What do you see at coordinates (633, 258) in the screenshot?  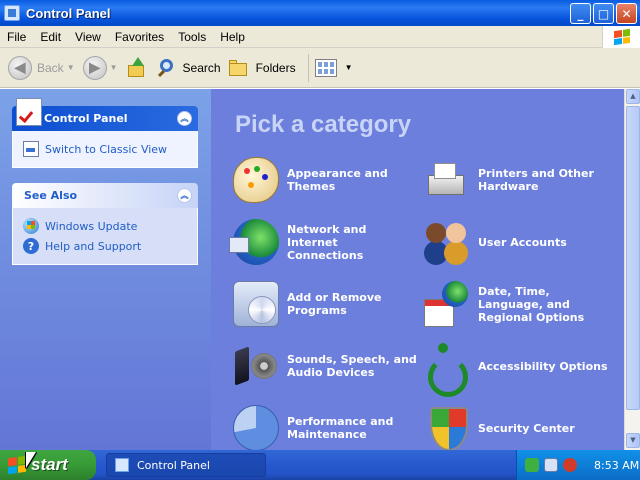 I see `scroll-thumb` at bounding box center [633, 258].